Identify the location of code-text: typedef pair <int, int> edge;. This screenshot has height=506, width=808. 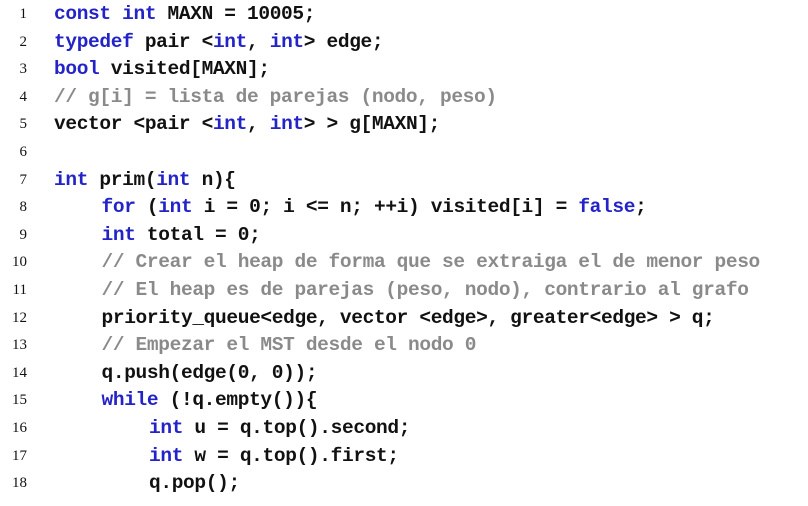
(219, 43).